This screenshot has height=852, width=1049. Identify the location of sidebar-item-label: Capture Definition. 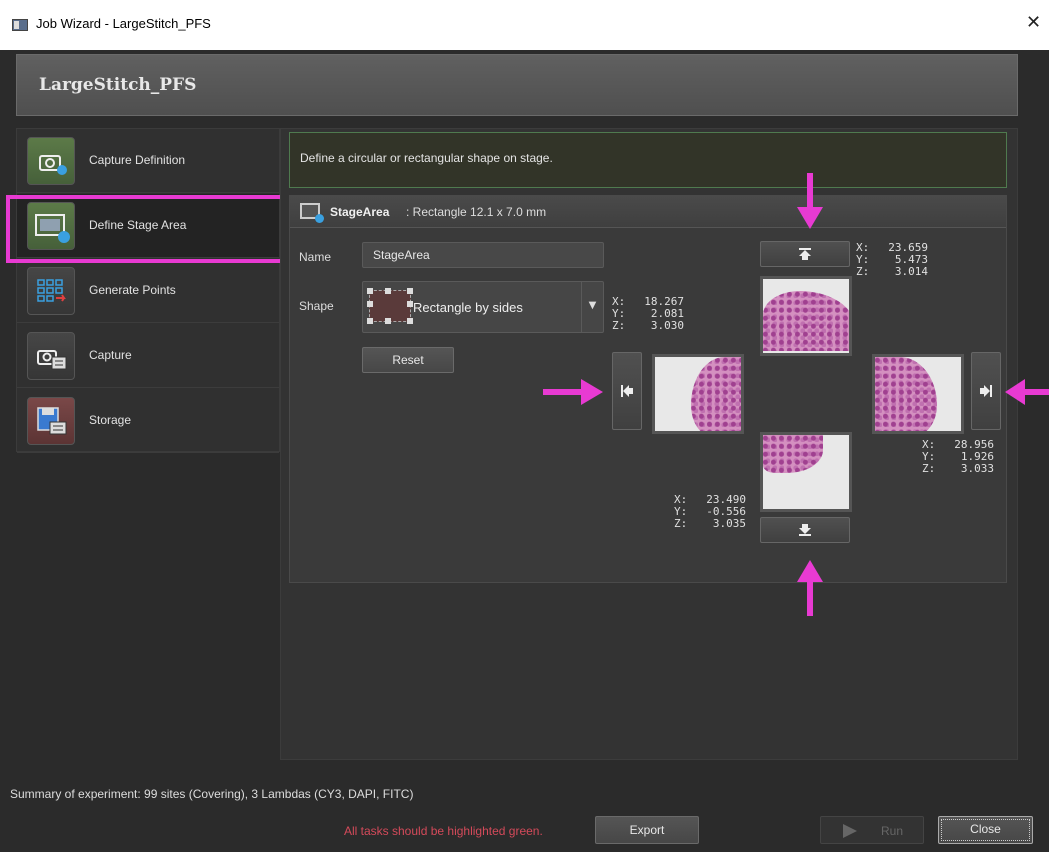
(137, 160).